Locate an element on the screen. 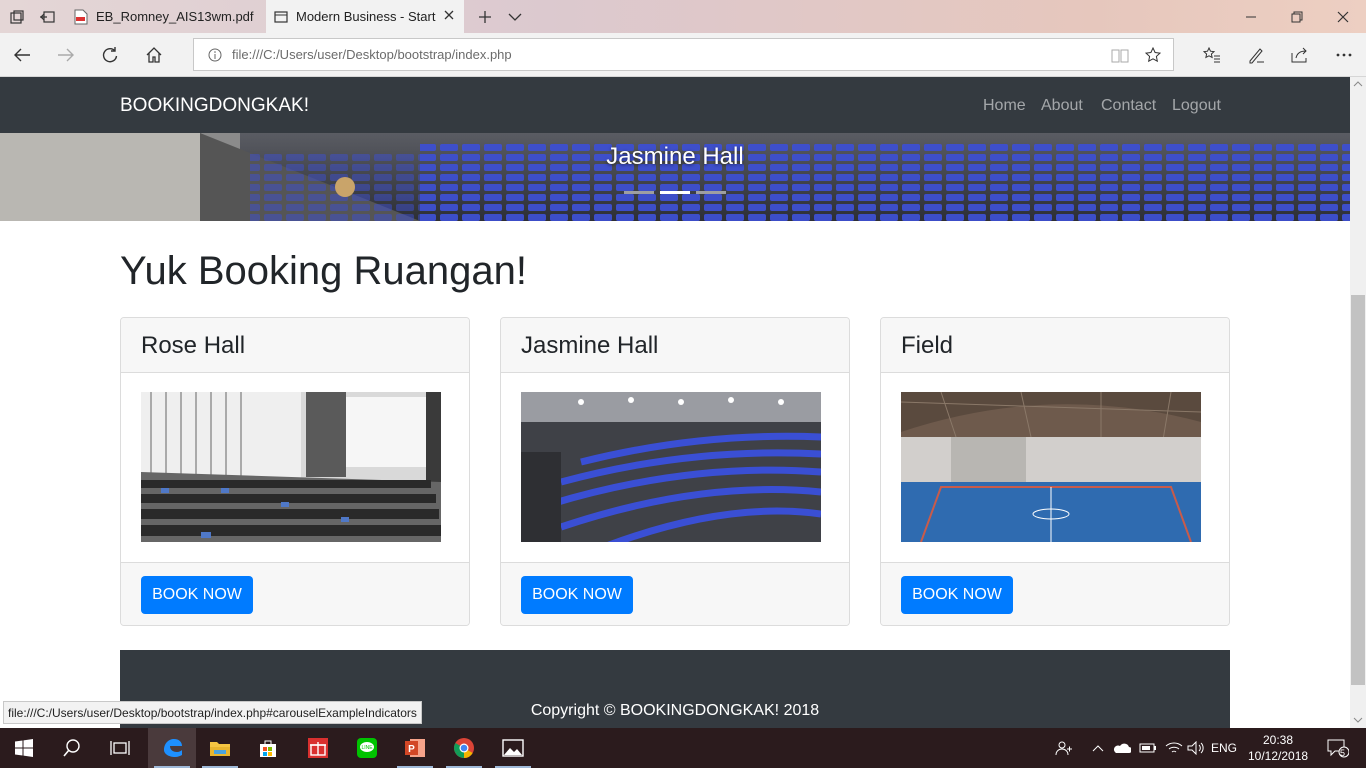  card-header: Field is located at coordinates (1055, 345).